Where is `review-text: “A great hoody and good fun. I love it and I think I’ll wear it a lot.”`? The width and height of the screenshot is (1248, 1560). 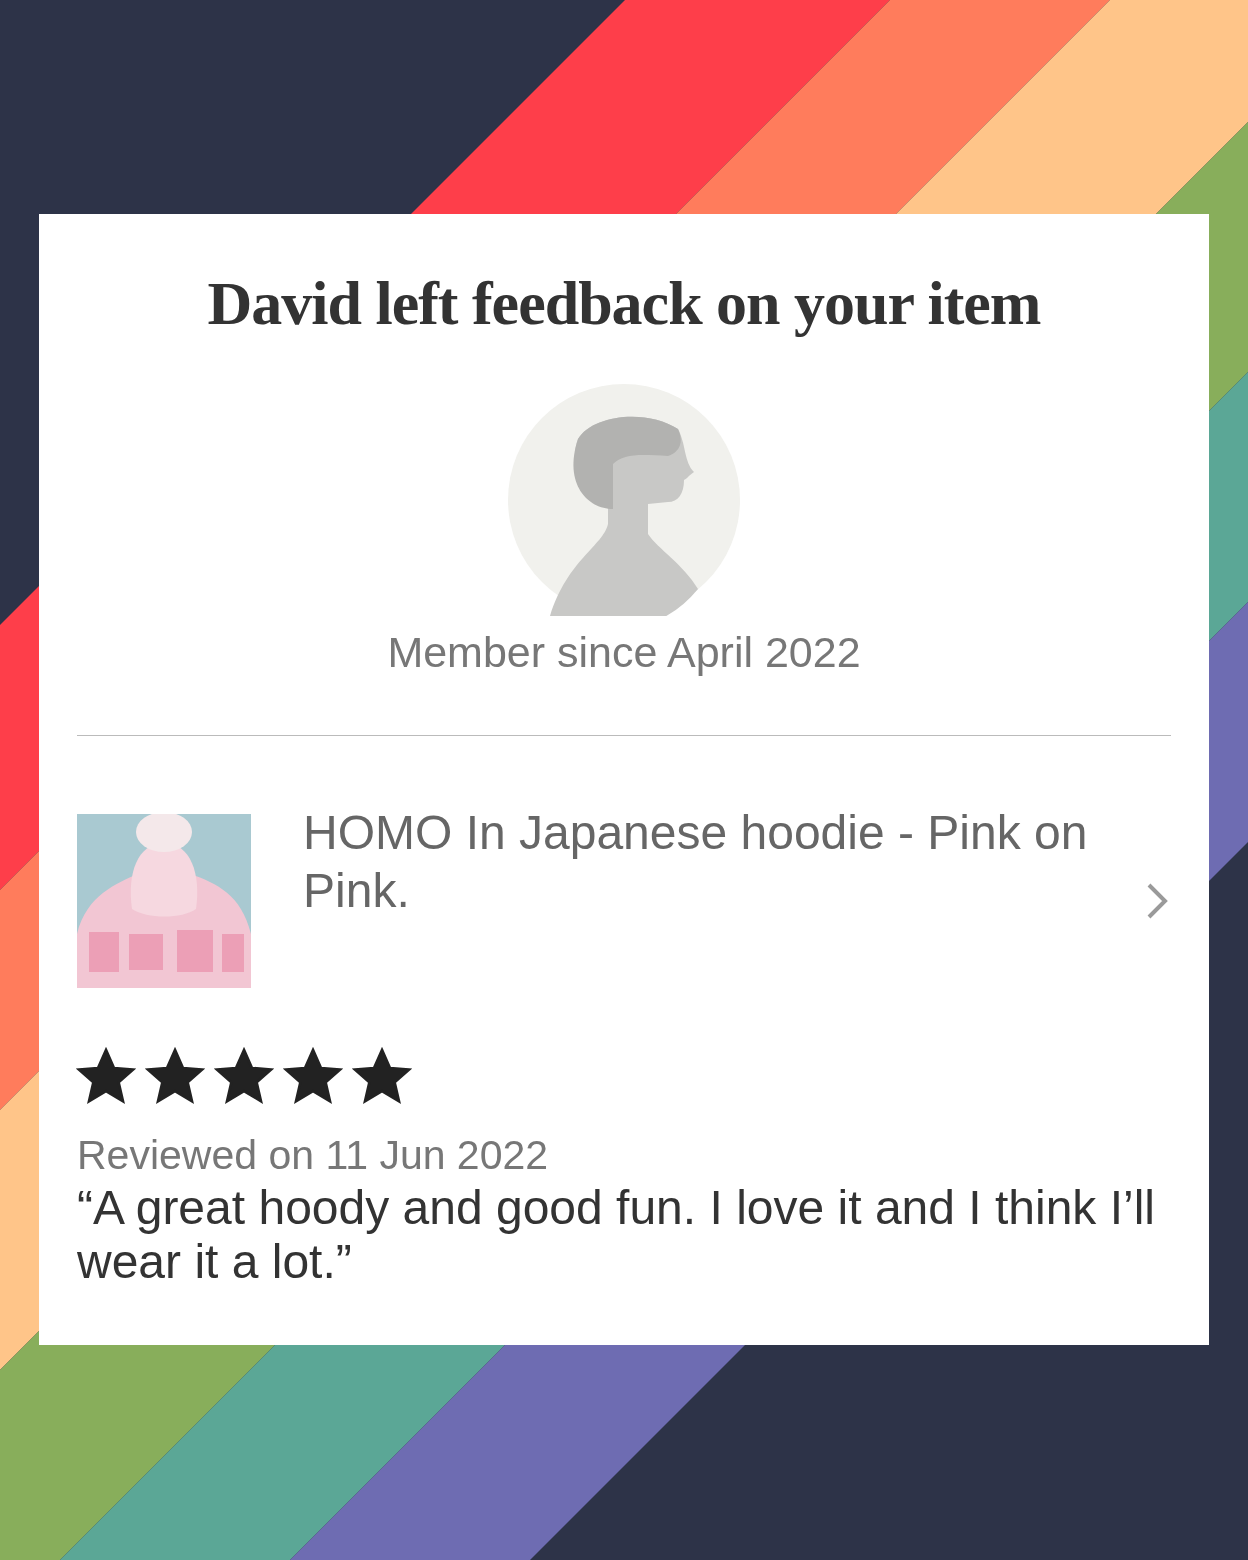
review-text: “A great hoody and good fun. I love it and I think I’ll wear it a lot.” is located at coordinates (617, 1234).